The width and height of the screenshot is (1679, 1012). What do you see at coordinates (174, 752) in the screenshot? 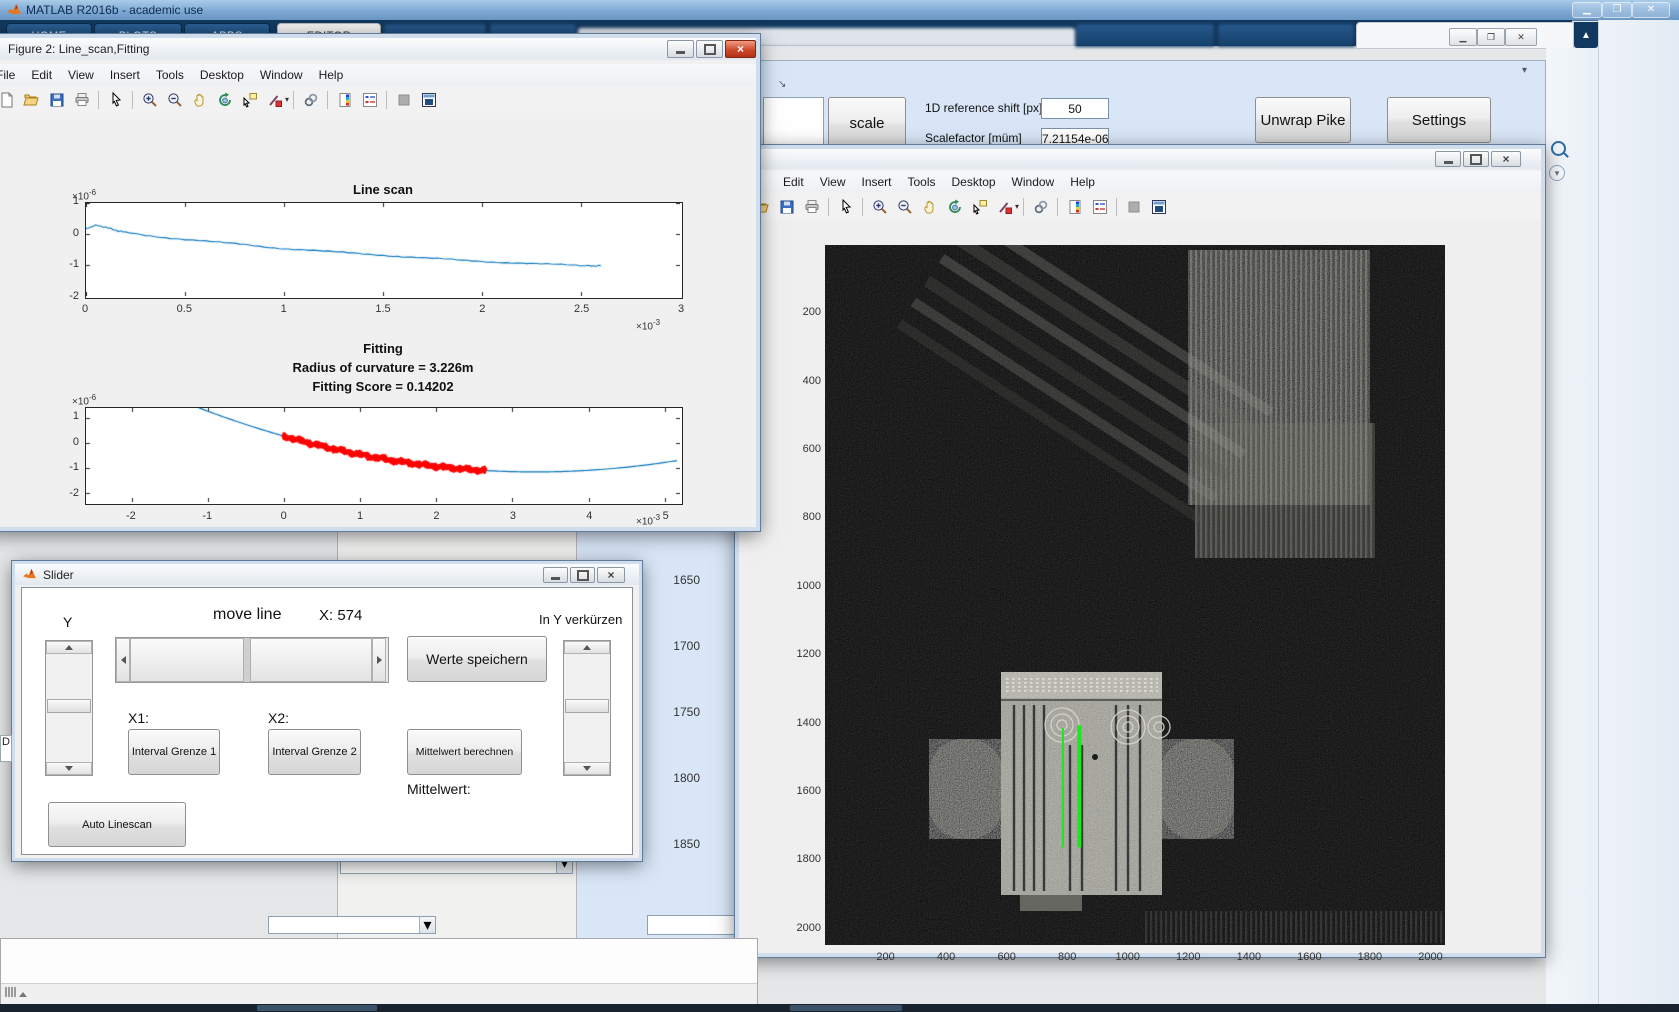
I see `interval-limit1-button: Interval Grenze 1` at bounding box center [174, 752].